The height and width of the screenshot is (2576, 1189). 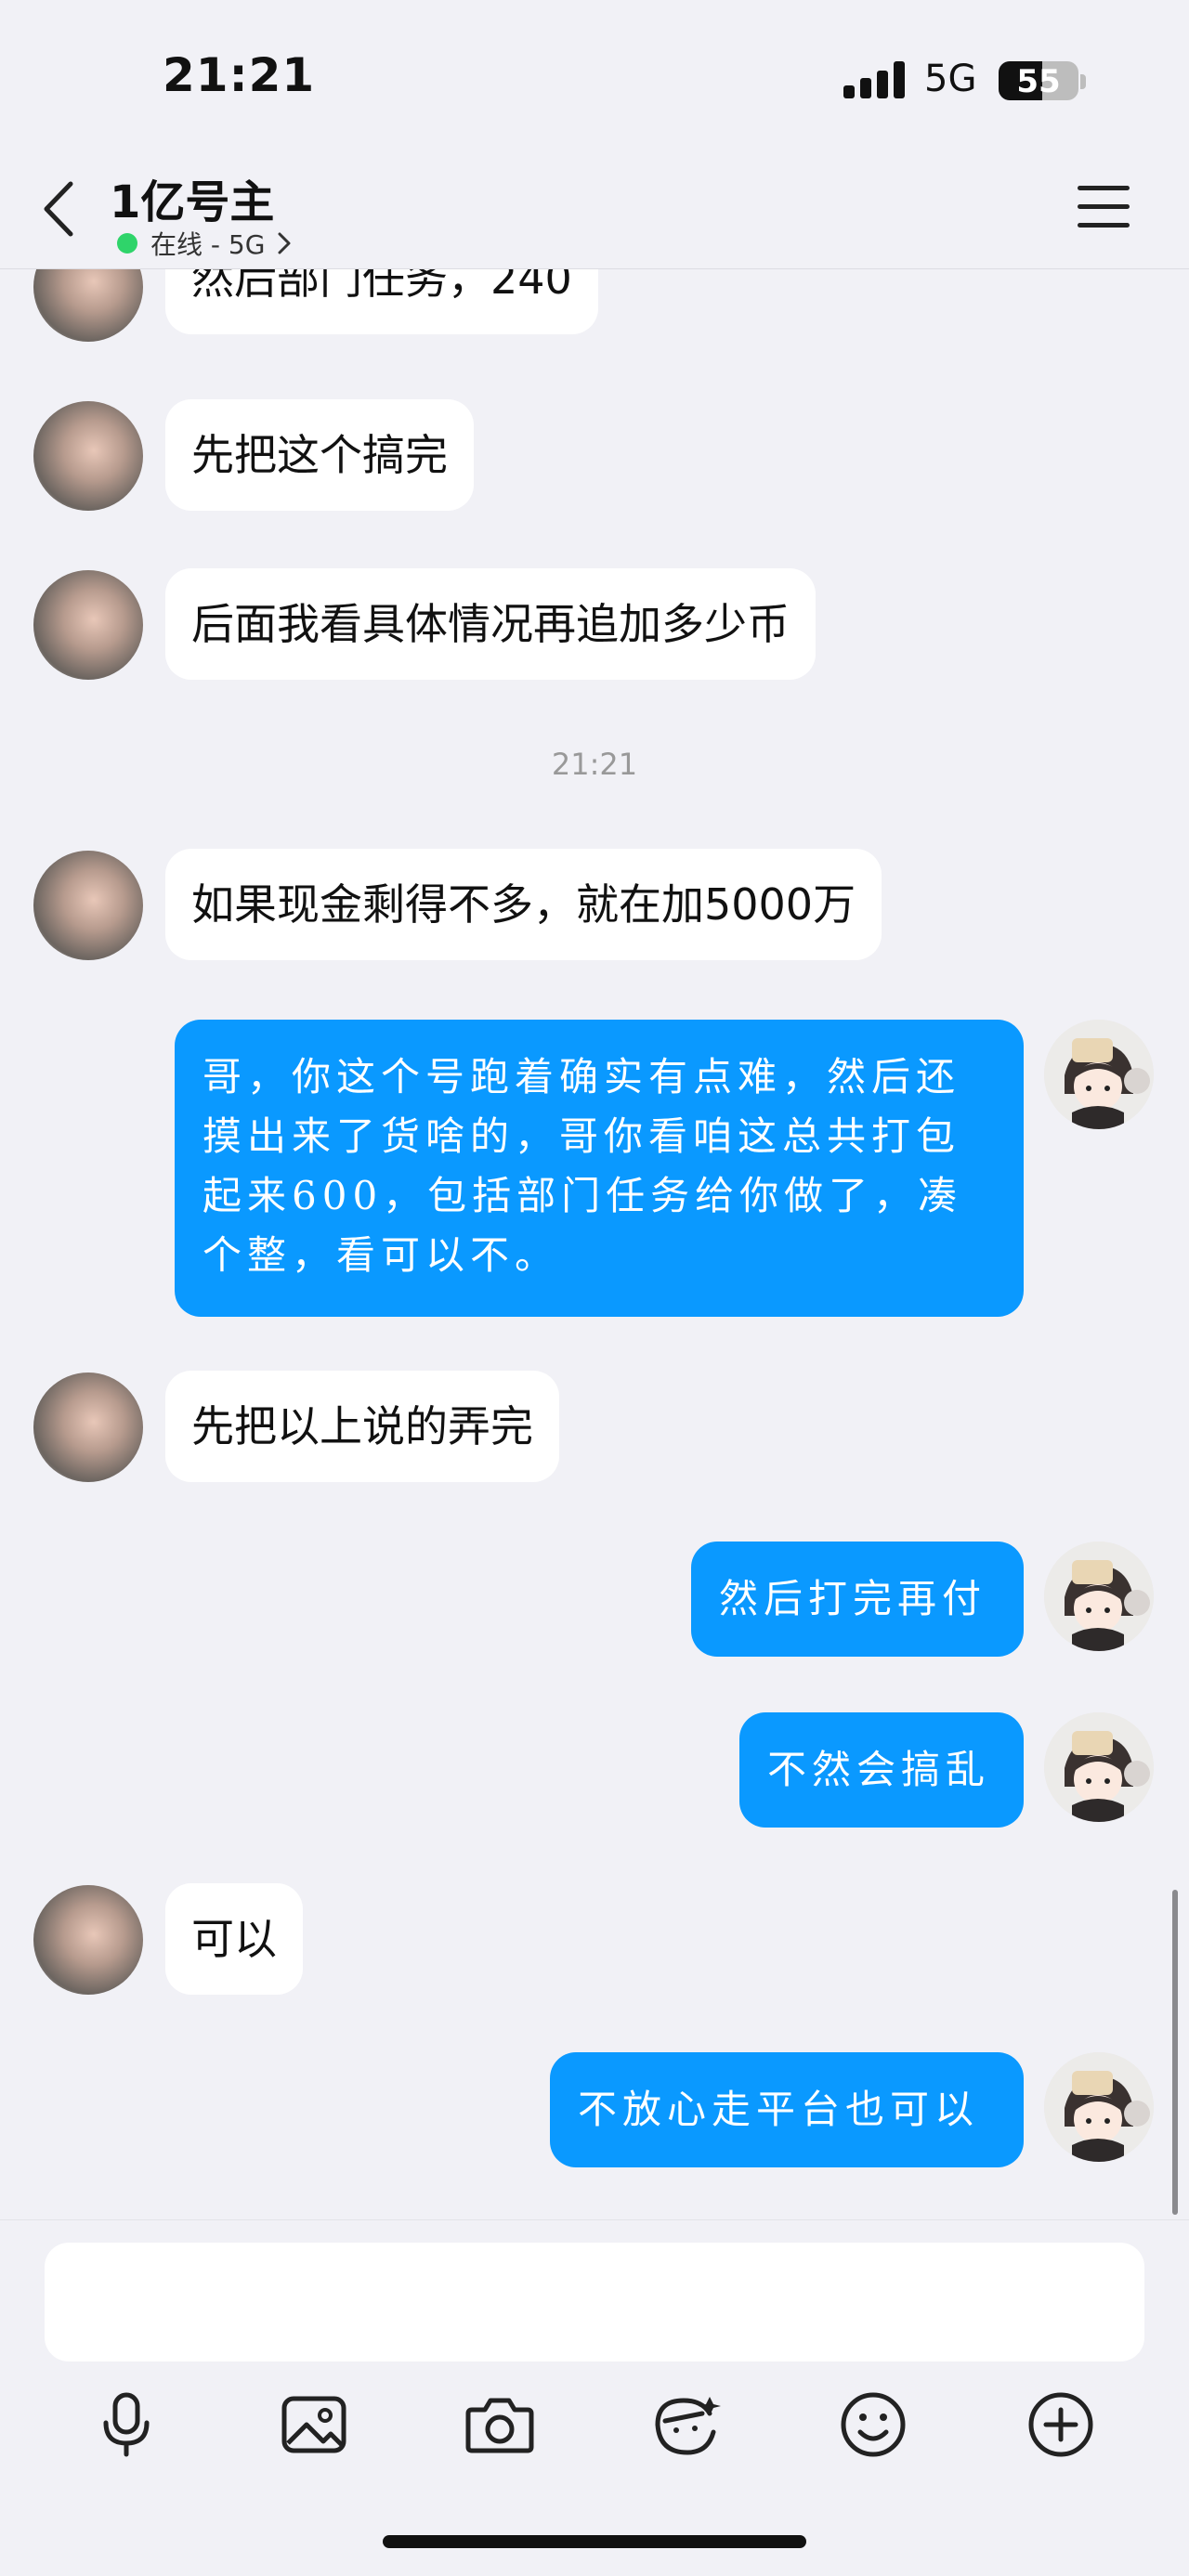 What do you see at coordinates (234, 1939) in the screenshot?
I see `peer-message-bubble: 可以` at bounding box center [234, 1939].